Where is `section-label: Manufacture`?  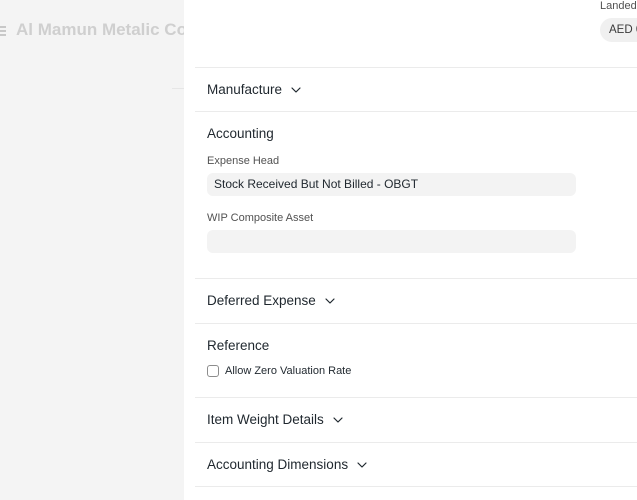 section-label: Manufacture is located at coordinates (245, 89).